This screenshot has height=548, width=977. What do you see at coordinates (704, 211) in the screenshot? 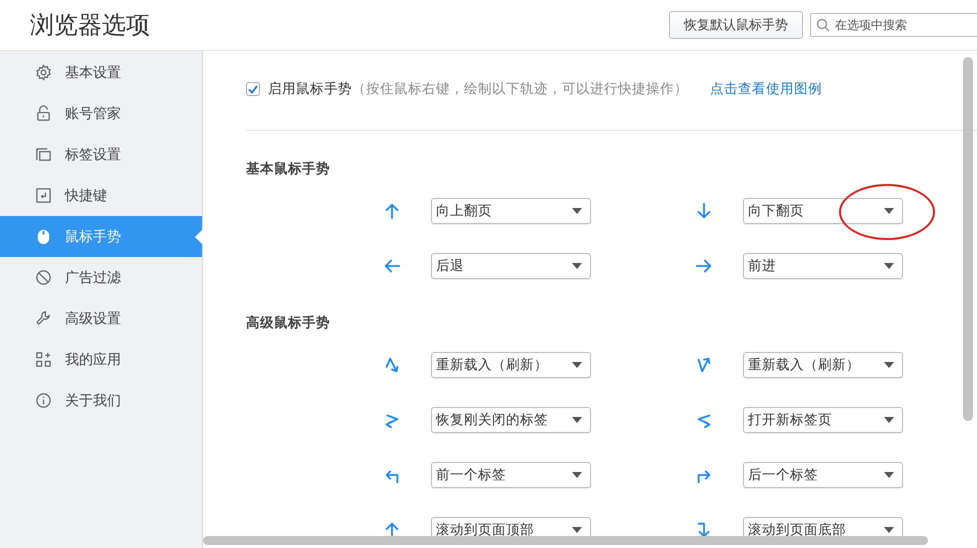
I see `down-arrow-icon` at bounding box center [704, 211].